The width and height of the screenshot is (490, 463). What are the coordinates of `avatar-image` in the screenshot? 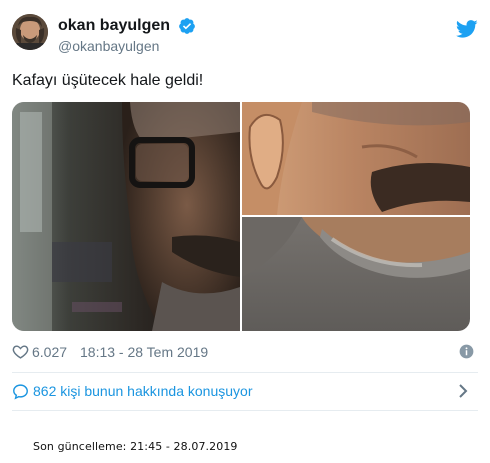 It's located at (30, 32).